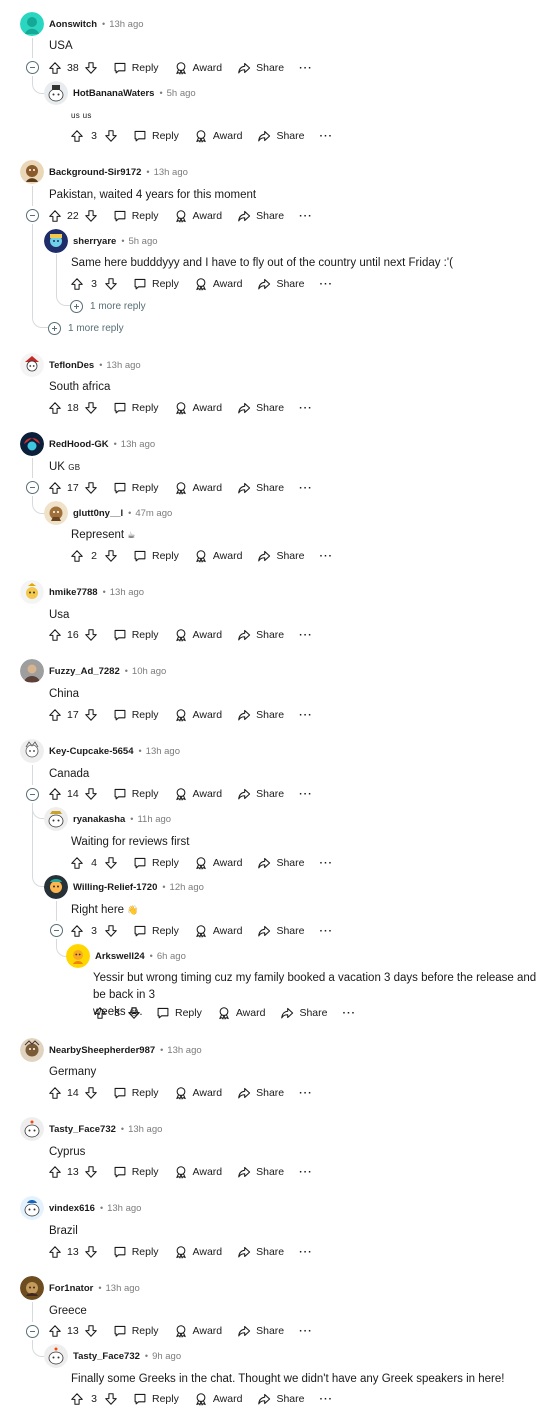 Image resolution: width=550 pixels, height=1418 pixels. Describe the element at coordinates (73, 592) in the screenshot. I see `username: hmike7788` at that location.